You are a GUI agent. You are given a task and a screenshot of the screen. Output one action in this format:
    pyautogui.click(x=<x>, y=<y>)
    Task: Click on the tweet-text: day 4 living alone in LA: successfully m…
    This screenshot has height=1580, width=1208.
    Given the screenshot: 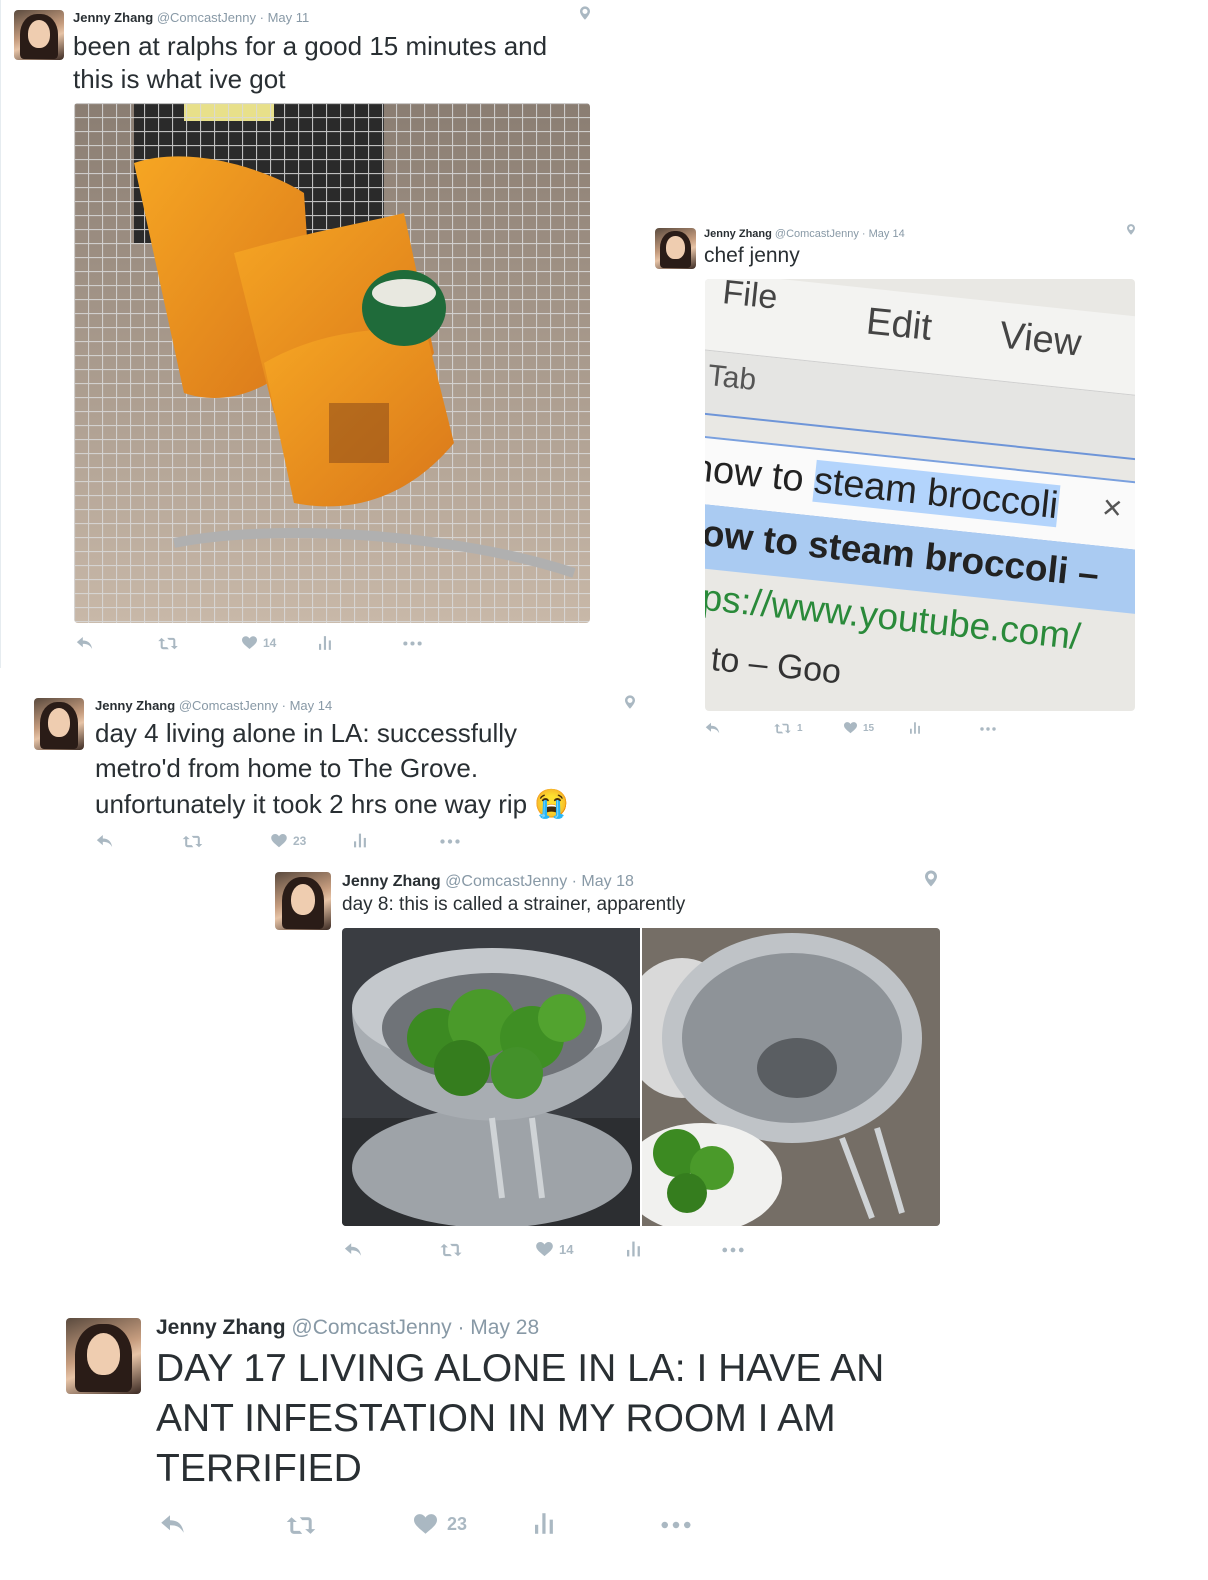 What is the action you would take?
    pyautogui.click(x=332, y=769)
    